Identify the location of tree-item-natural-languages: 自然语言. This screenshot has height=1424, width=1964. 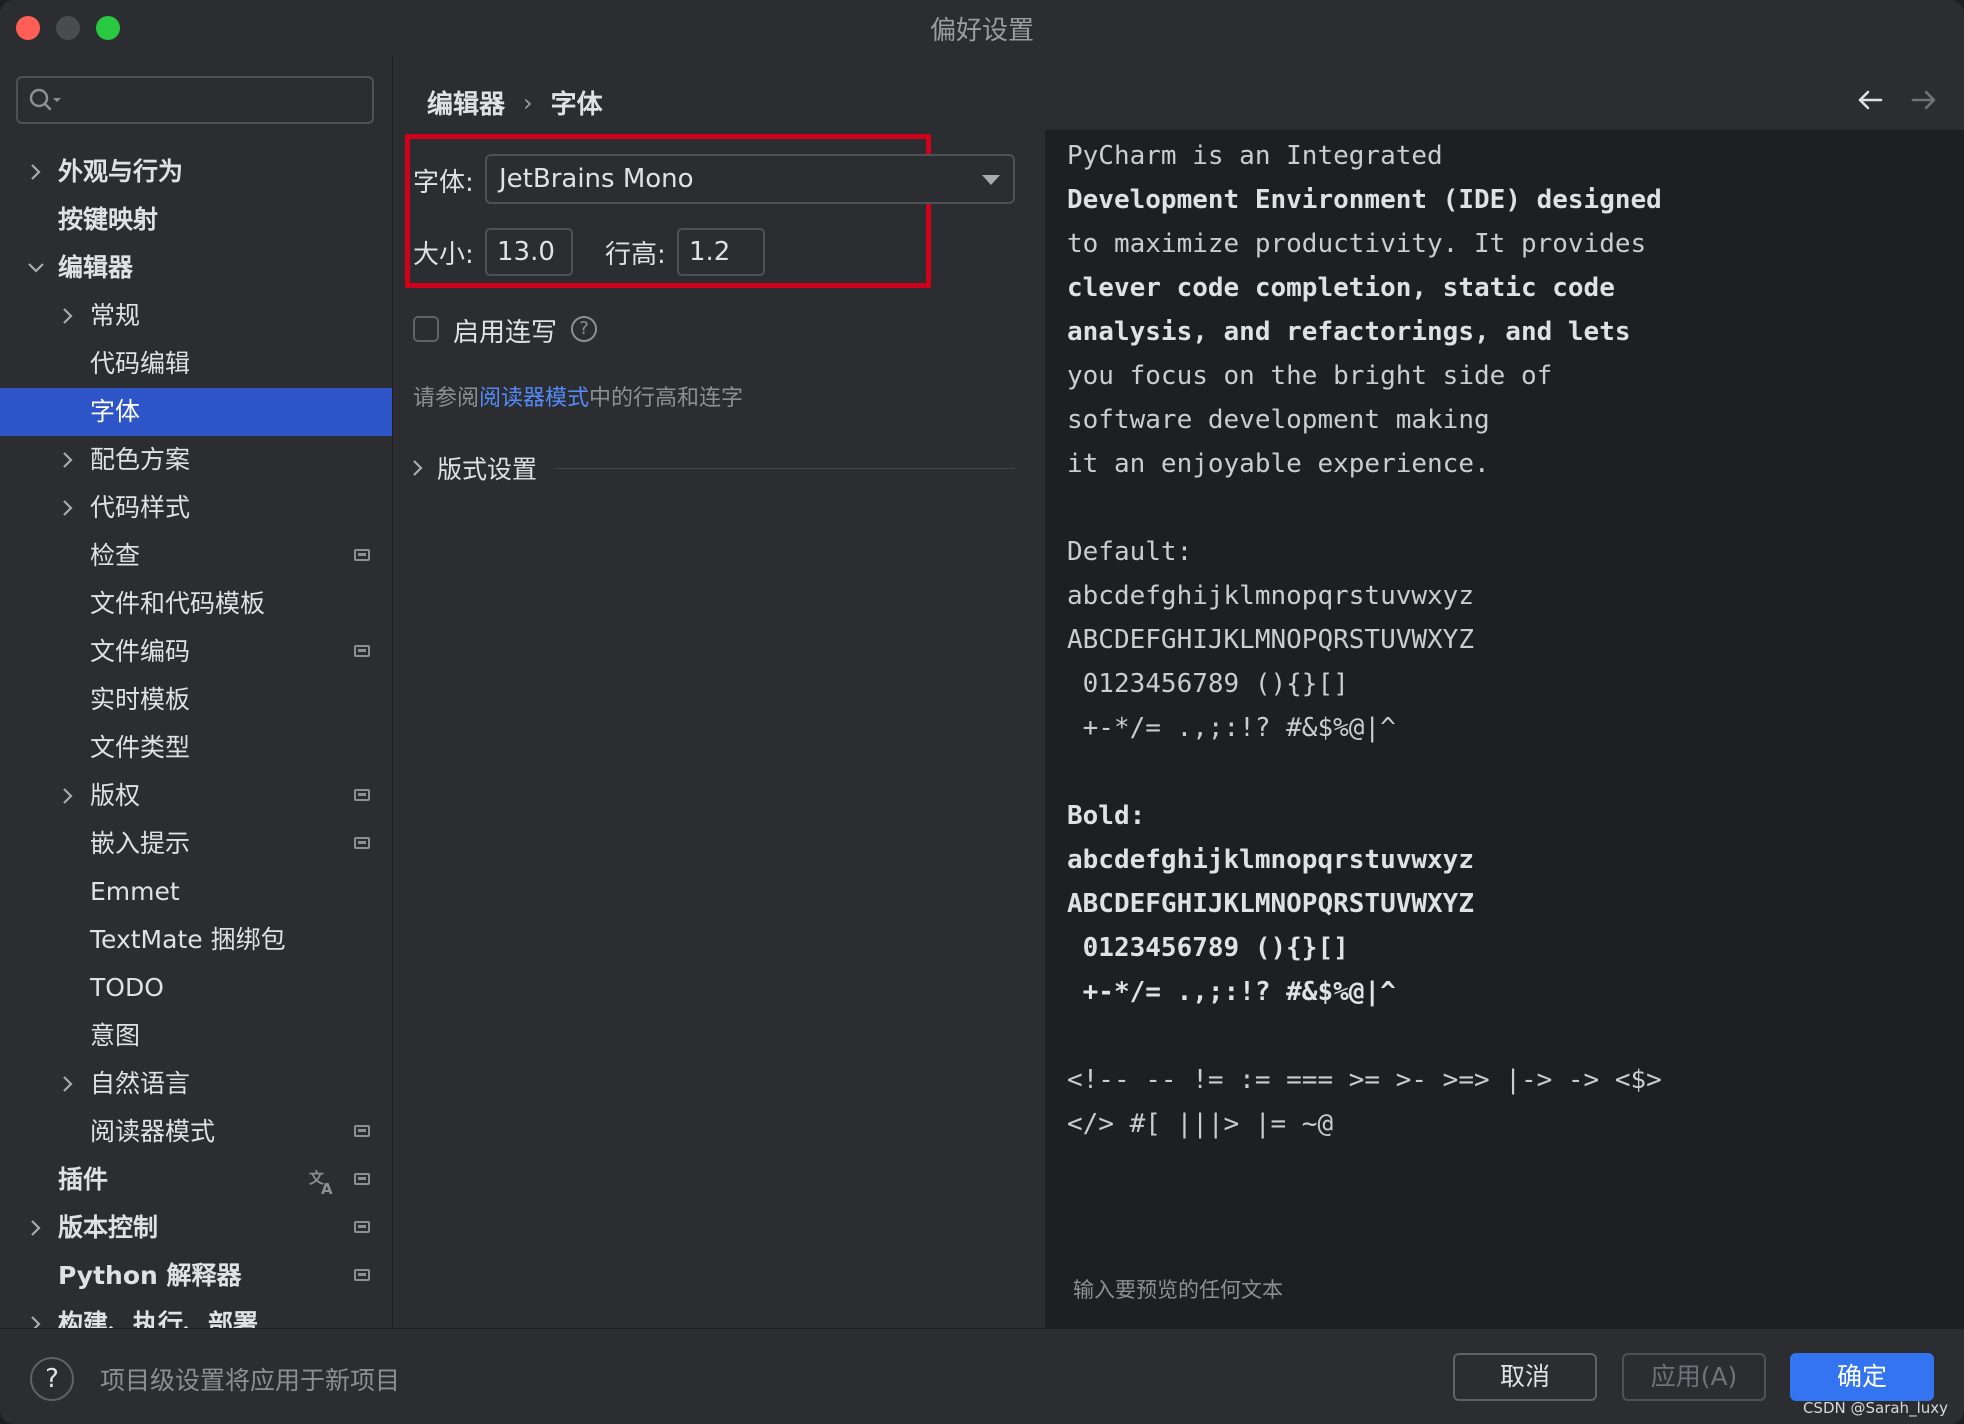
(196, 1084).